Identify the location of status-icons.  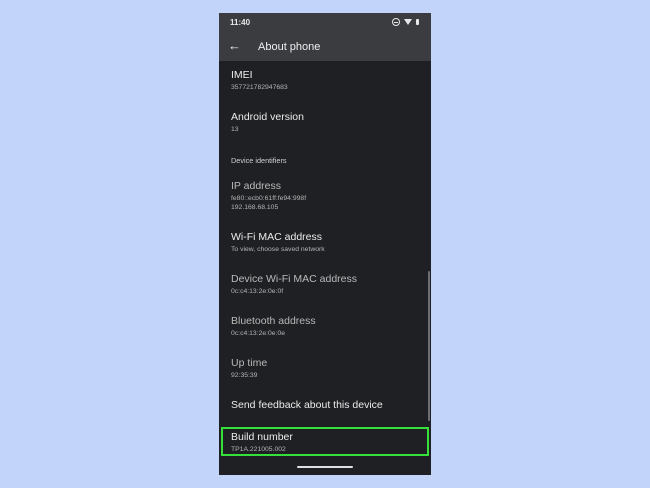
(405, 22).